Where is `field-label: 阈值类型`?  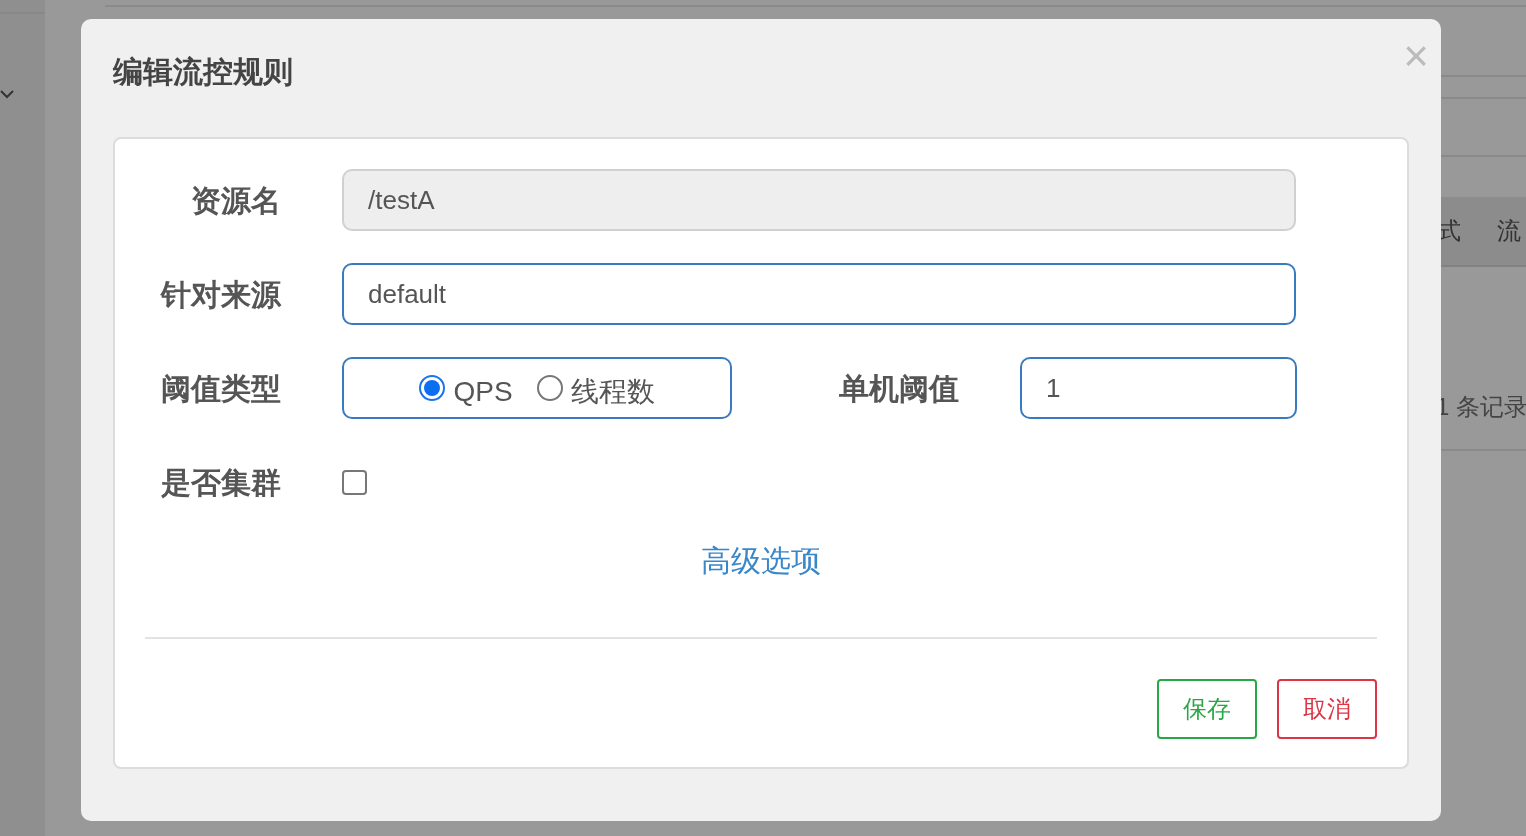 field-label: 阈值类型 is located at coordinates (220, 388).